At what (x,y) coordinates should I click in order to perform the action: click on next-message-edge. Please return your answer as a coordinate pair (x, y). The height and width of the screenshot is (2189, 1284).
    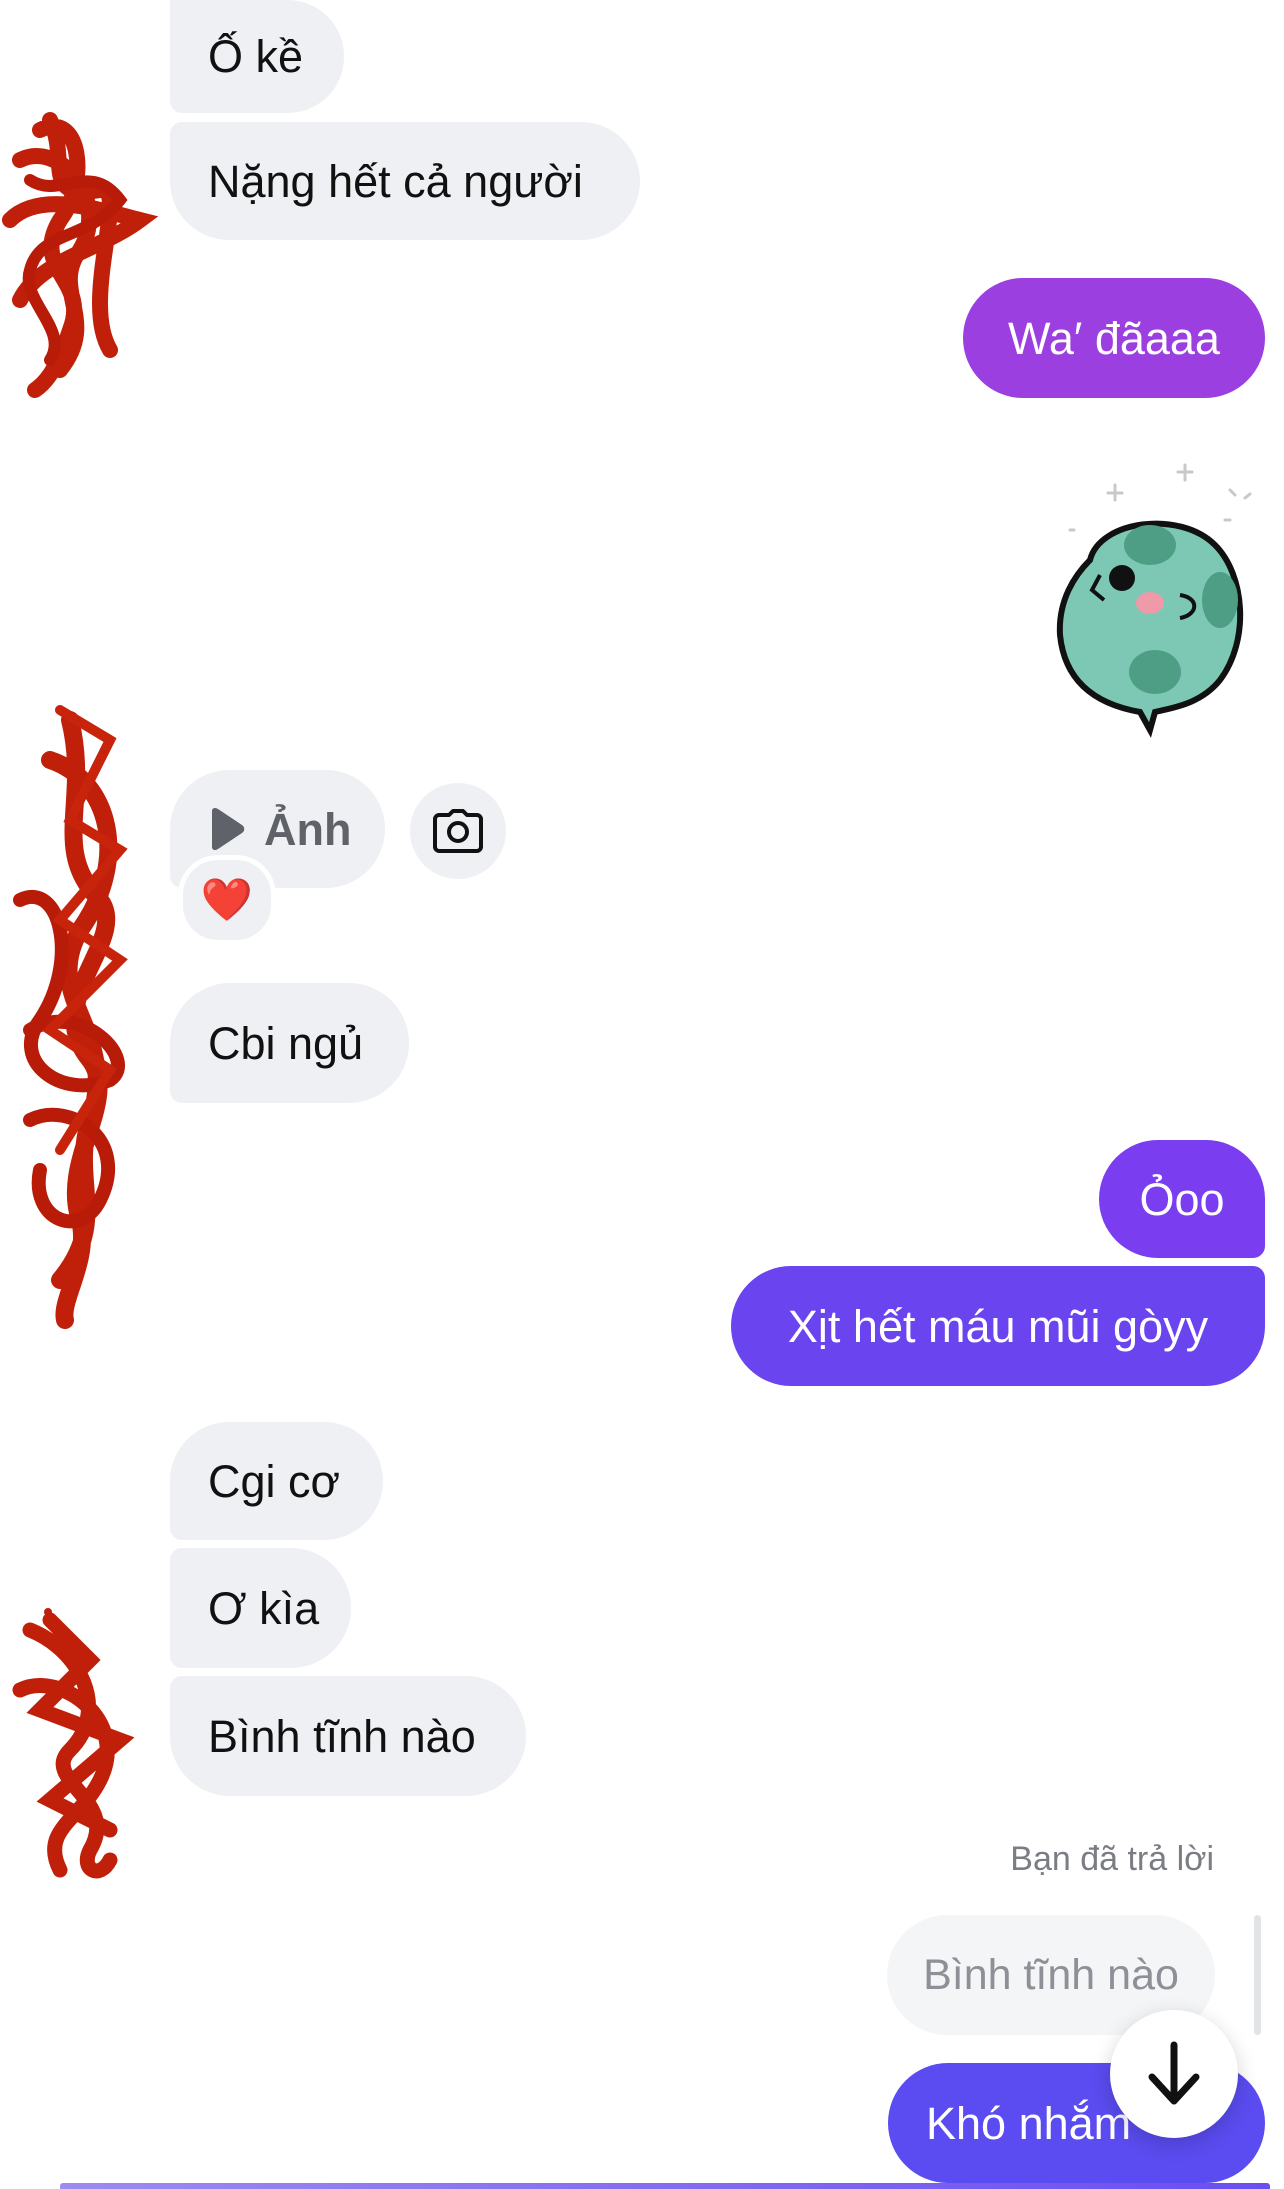
    Looking at the image, I should click on (665, 2186).